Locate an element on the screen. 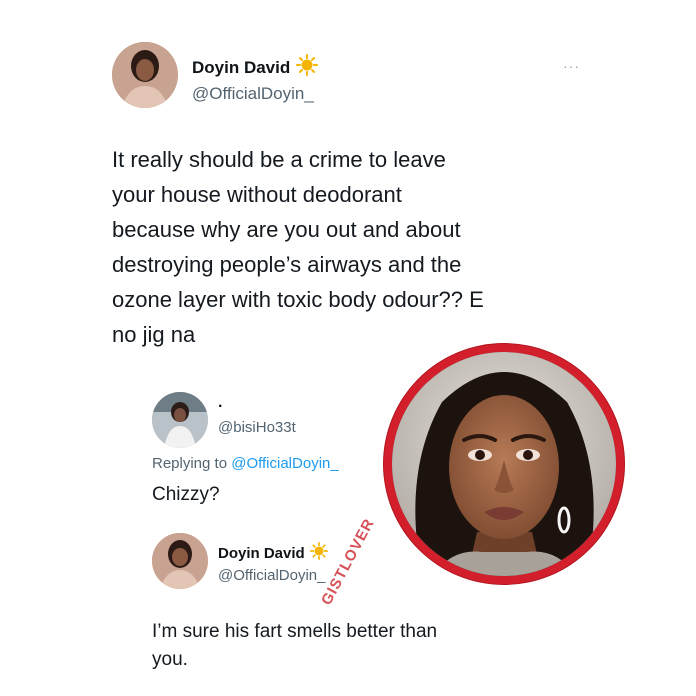 The width and height of the screenshot is (696, 696). tweet-line: destroying people’s airways and the is located at coordinates (287, 264).